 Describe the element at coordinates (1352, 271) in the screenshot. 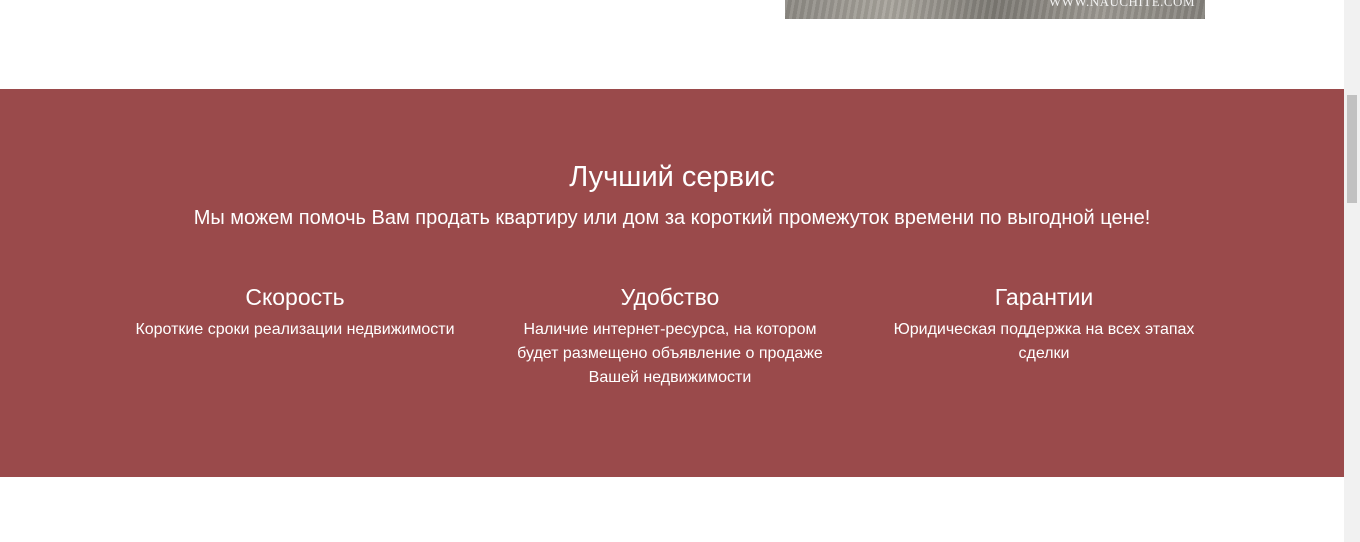

I see `vertical-scrollbar` at that location.